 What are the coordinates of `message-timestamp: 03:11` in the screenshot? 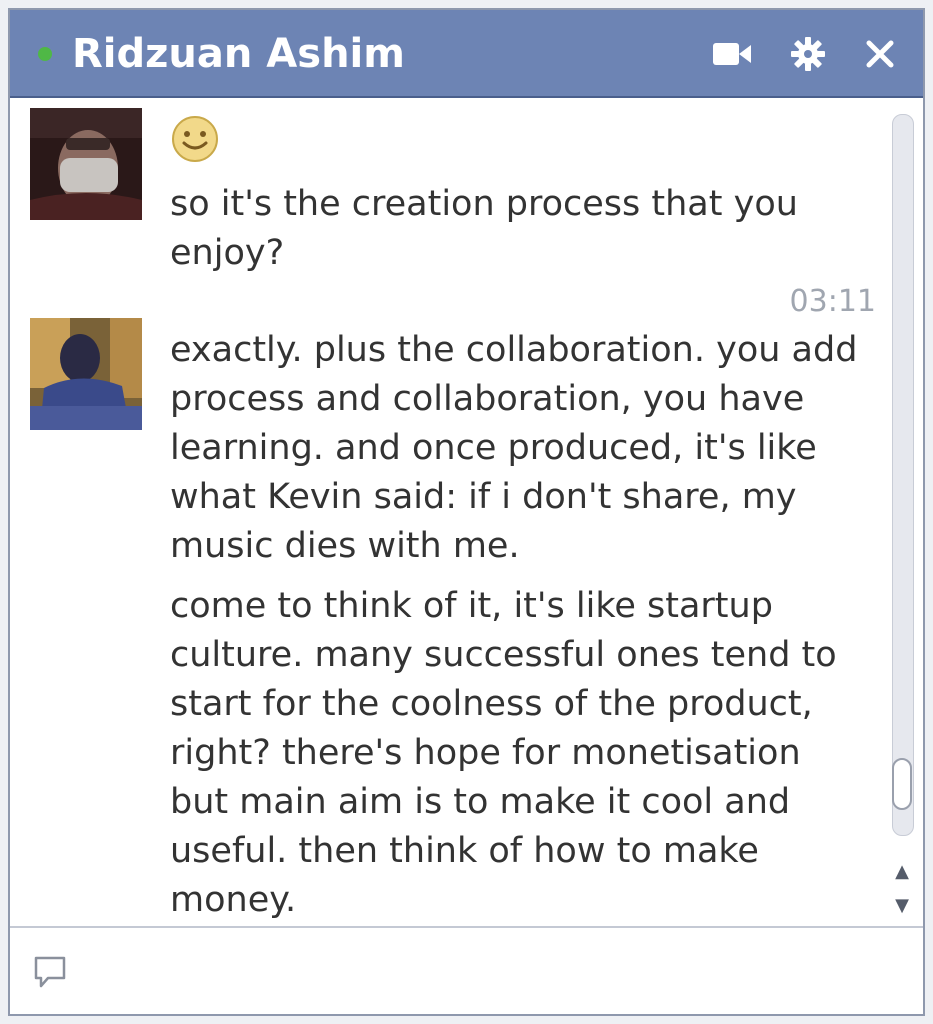 It's located at (832, 301).